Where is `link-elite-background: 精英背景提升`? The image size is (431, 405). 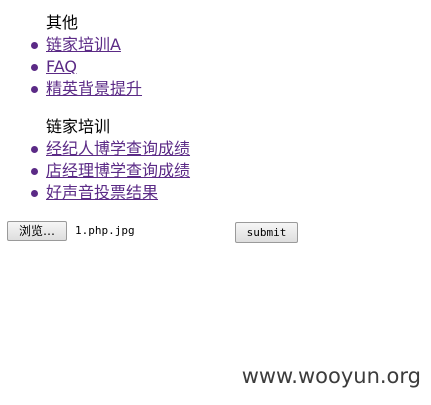
link-elite-background: 精英背景提升 is located at coordinates (94, 89).